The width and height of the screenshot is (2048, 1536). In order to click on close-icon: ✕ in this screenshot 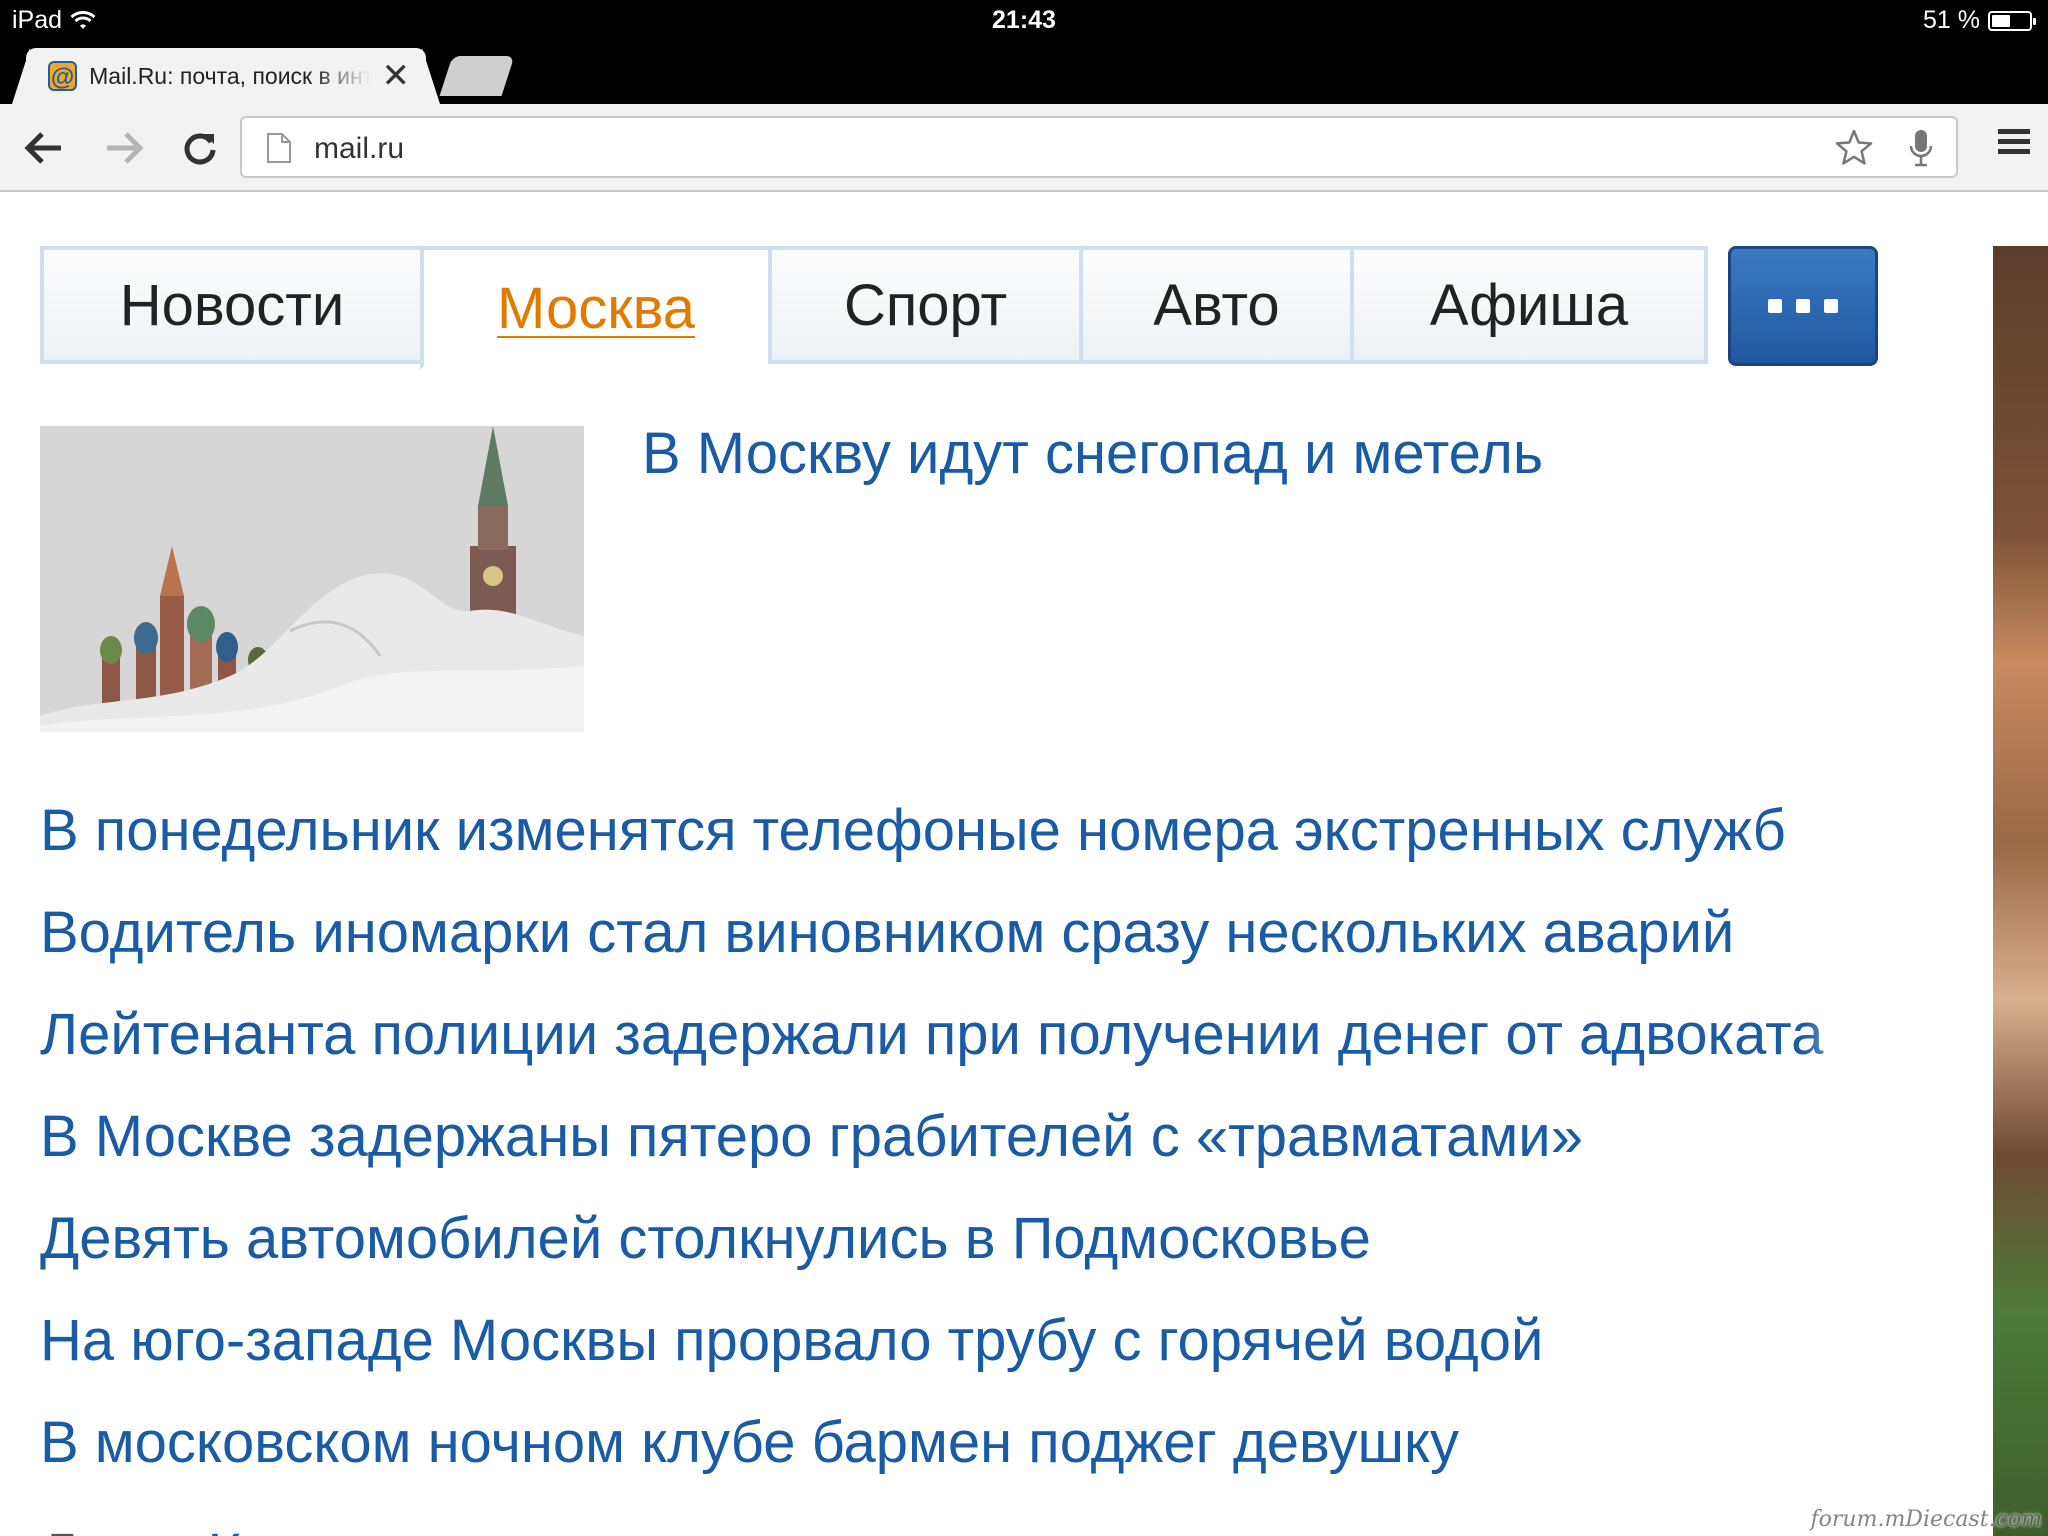, I will do `click(396, 76)`.